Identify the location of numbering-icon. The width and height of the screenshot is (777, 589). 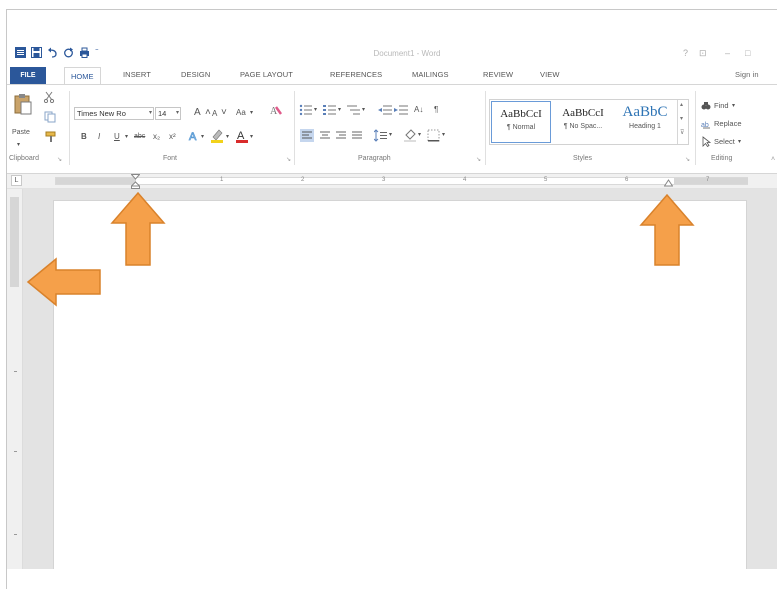
(330, 112).